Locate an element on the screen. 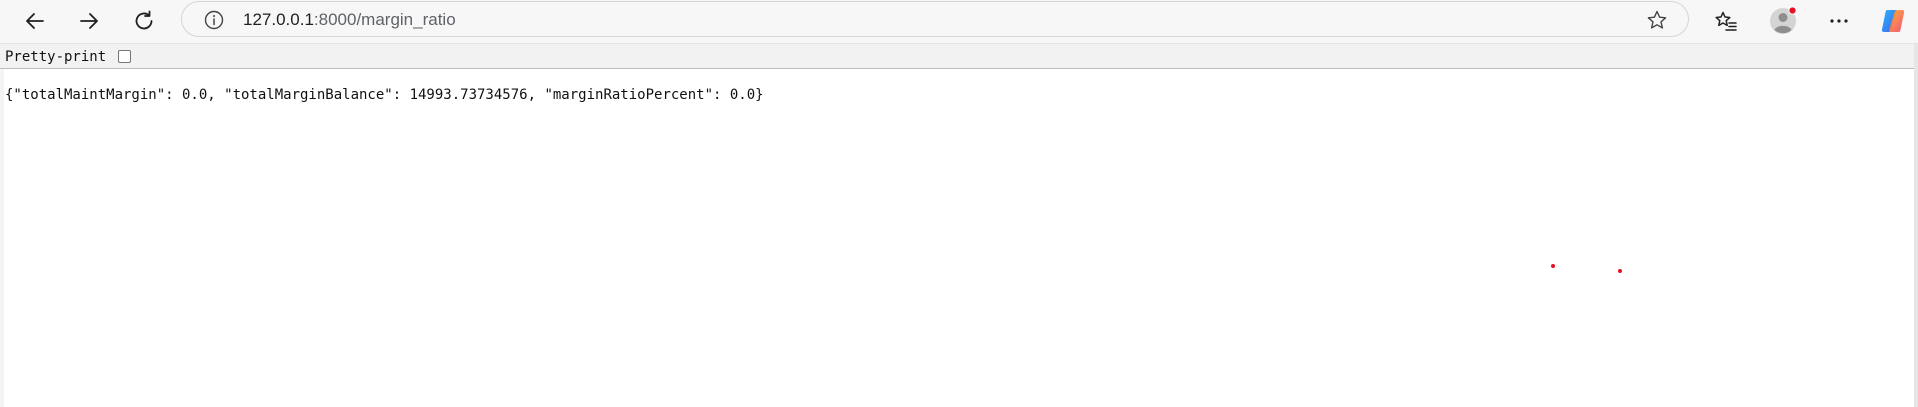 The width and height of the screenshot is (1918, 407). address-bar: 127.0.0.1:8000/margin_ratio is located at coordinates (935, 19).